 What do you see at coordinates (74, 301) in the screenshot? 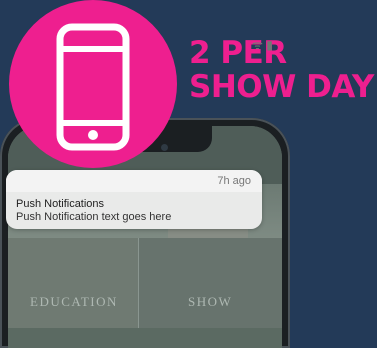
I see `app-tile-education-label: EDUCATION` at bounding box center [74, 301].